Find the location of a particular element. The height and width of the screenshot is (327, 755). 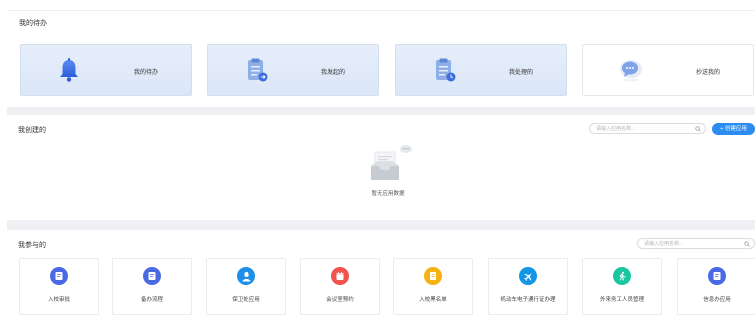

app-tile-backup-process: 备办流程 is located at coordinates (152, 286).